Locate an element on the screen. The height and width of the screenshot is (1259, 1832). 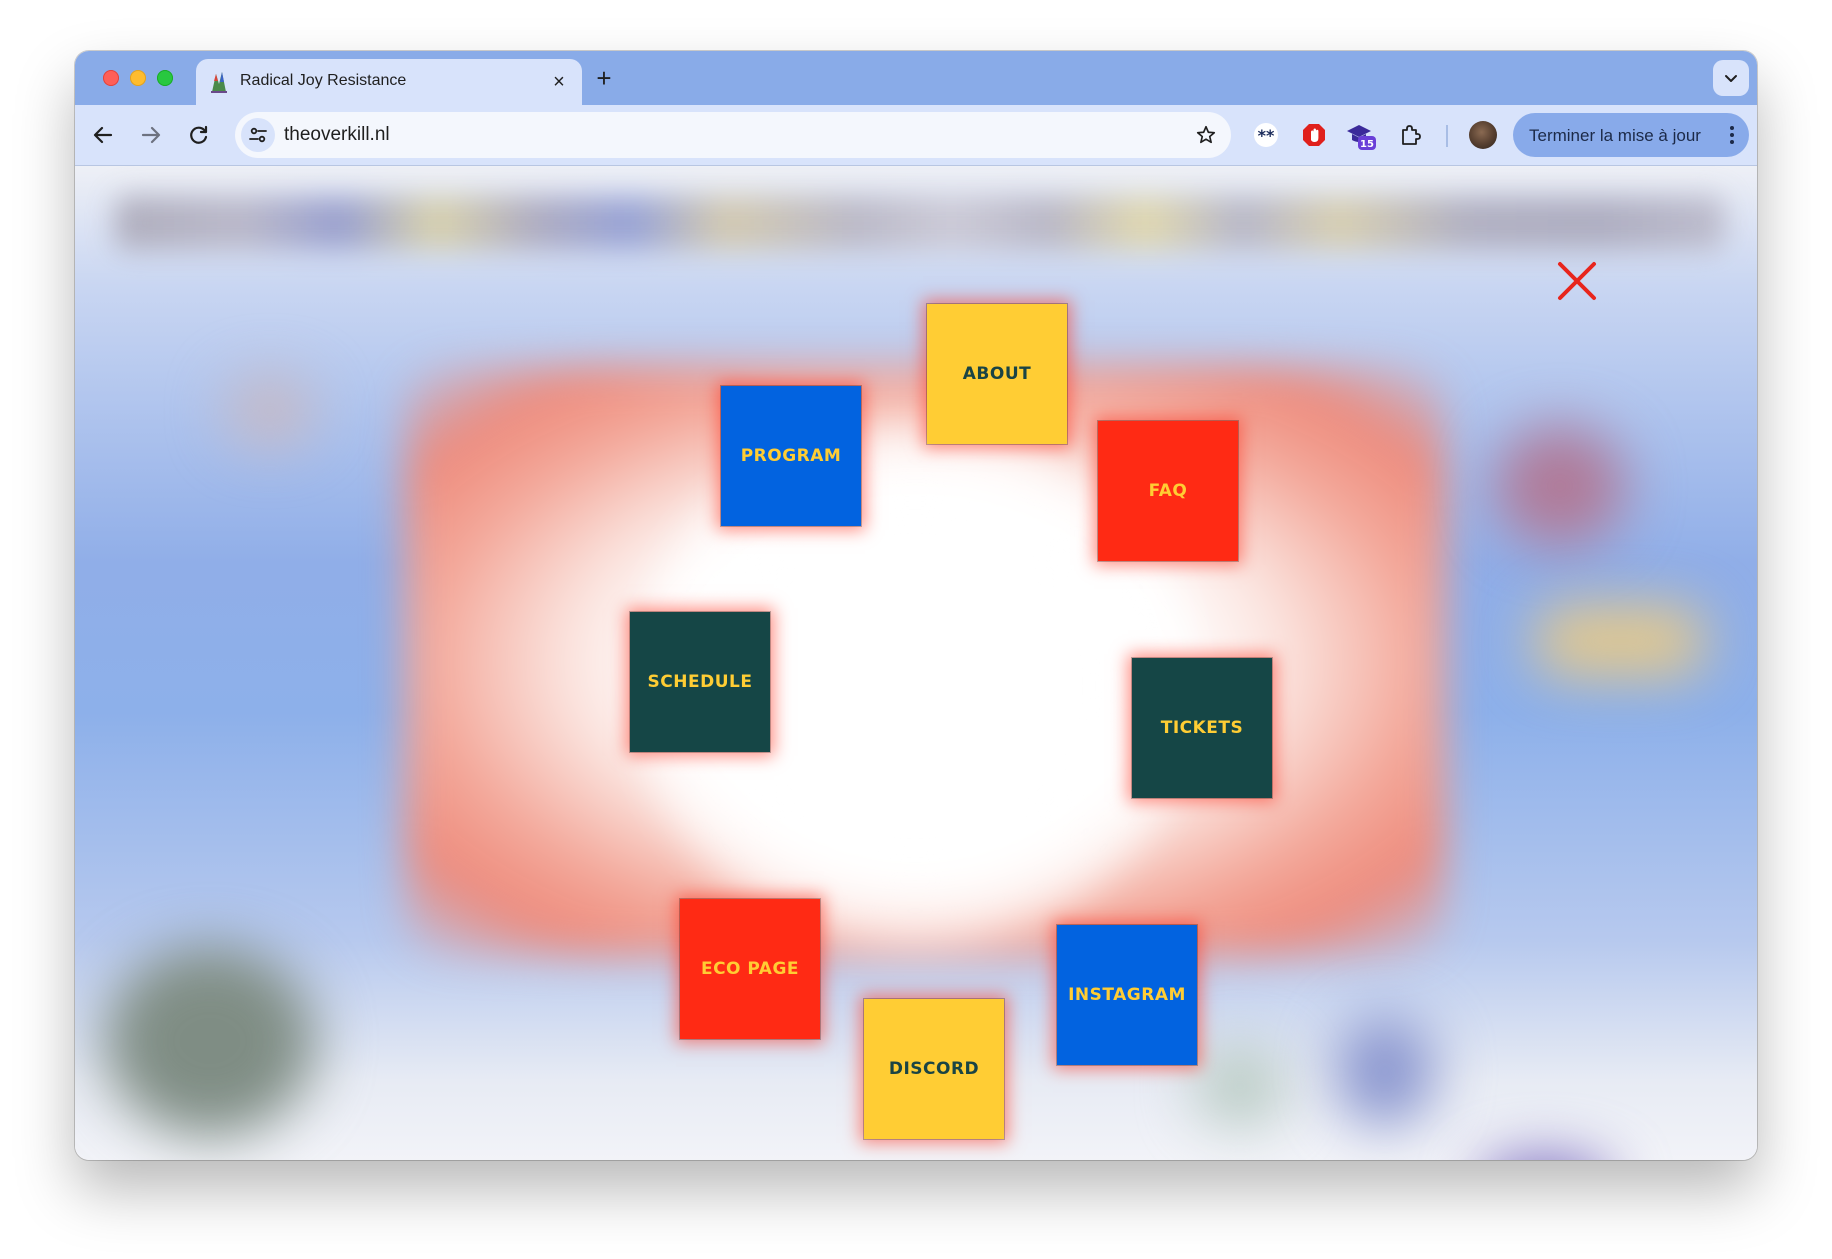
menu-tile-label: Tickets is located at coordinates (1202, 728).